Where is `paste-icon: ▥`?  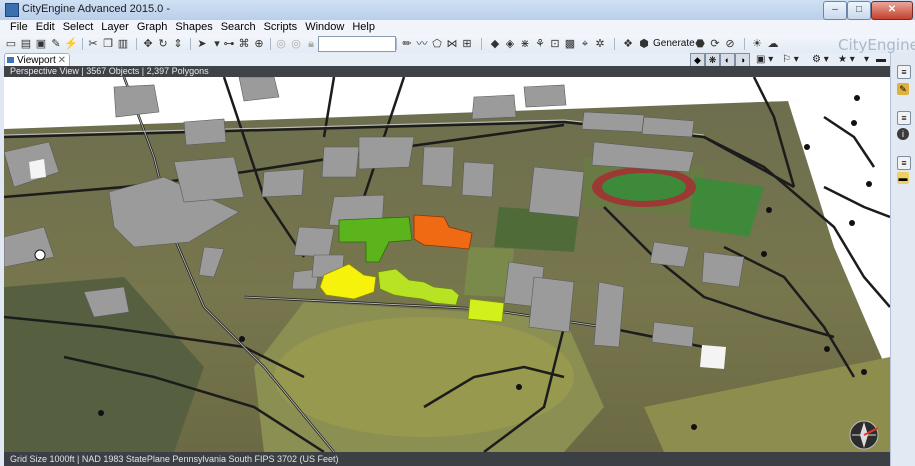
paste-icon: ▥ is located at coordinates (123, 44).